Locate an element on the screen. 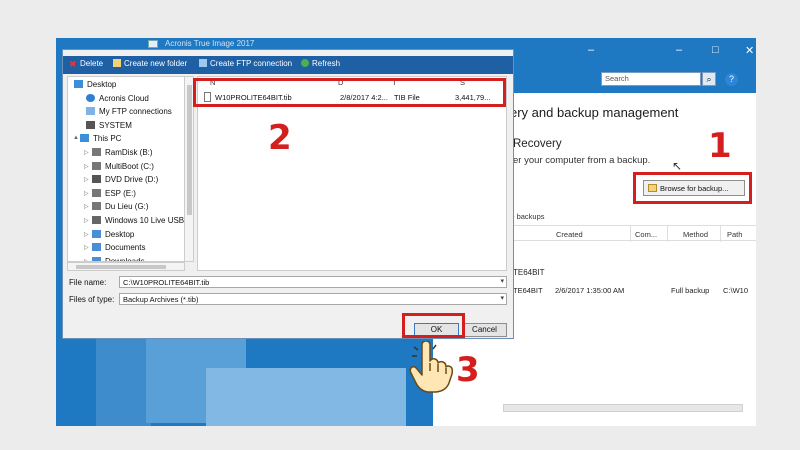  filetype-label: Files of type: is located at coordinates (92, 299).